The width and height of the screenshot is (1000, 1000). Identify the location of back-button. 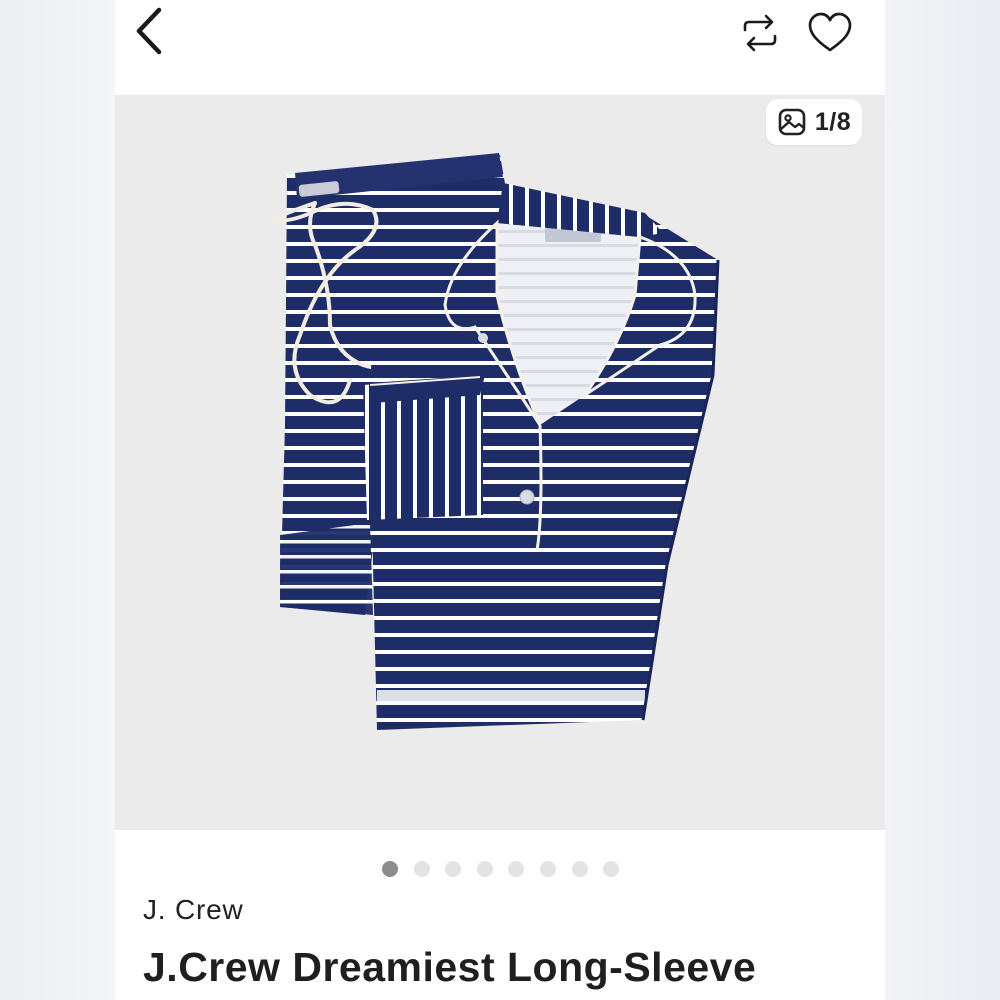
(151, 30).